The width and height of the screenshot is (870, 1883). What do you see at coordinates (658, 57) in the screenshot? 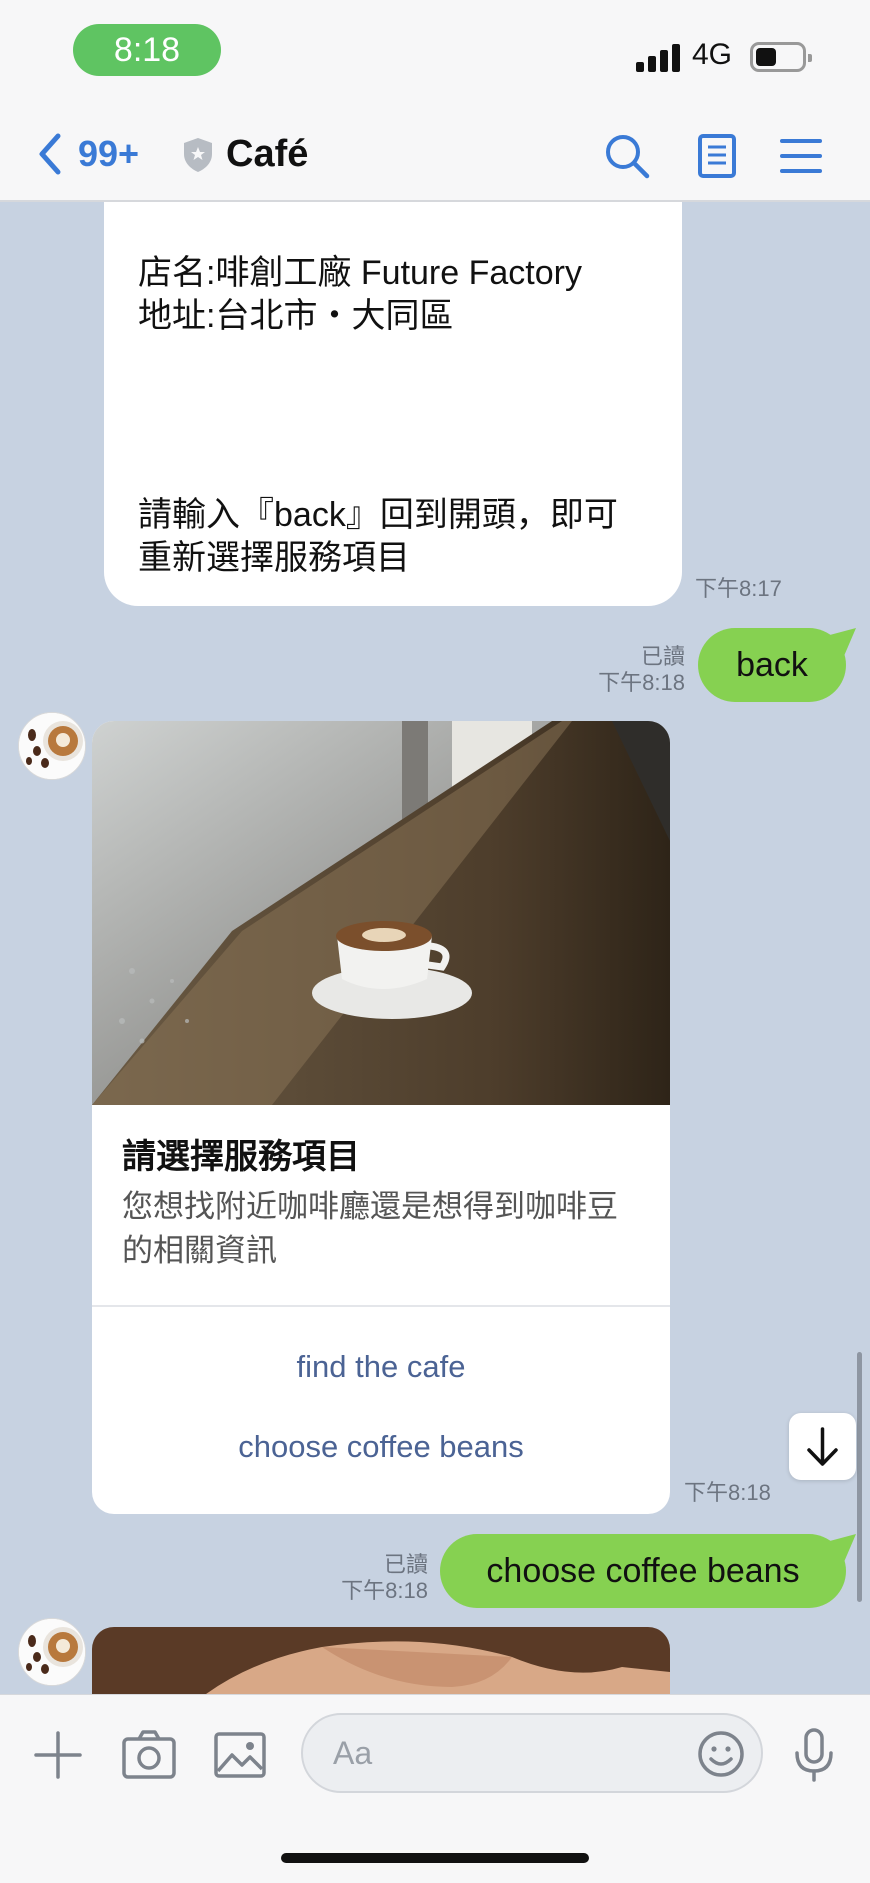
I see `signal-icon` at bounding box center [658, 57].